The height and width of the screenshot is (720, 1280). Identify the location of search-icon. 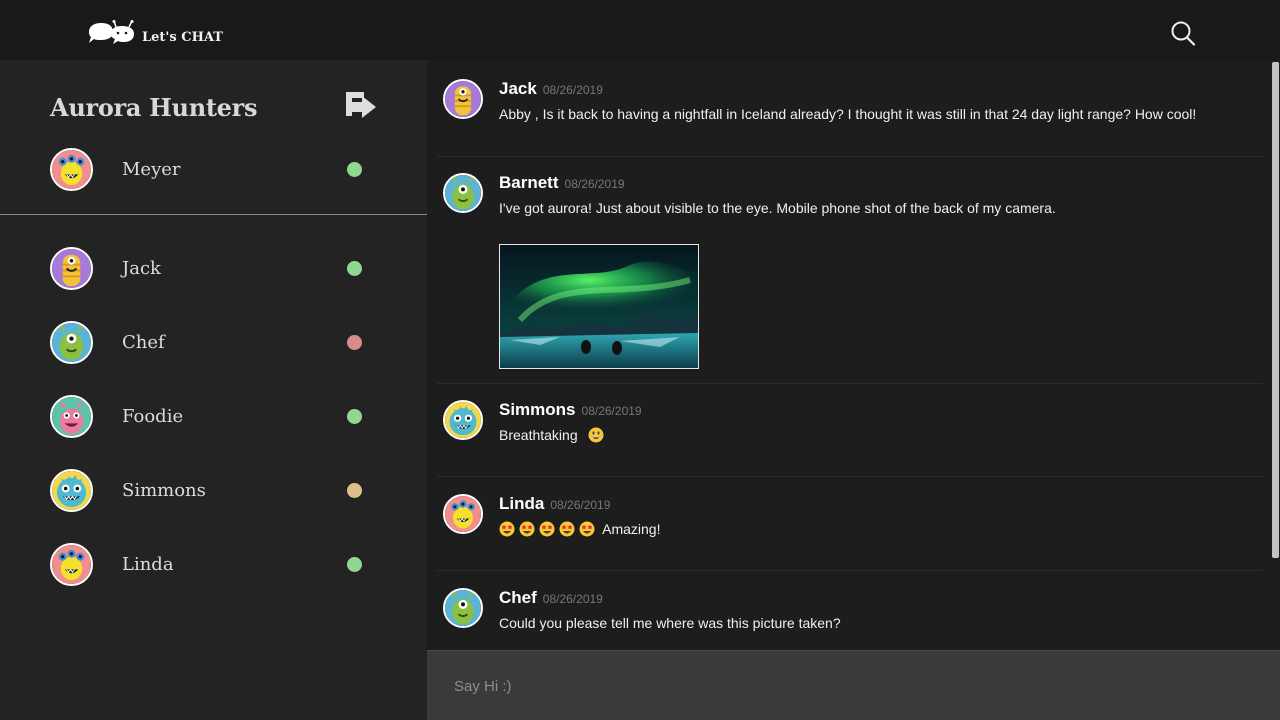
(1183, 36).